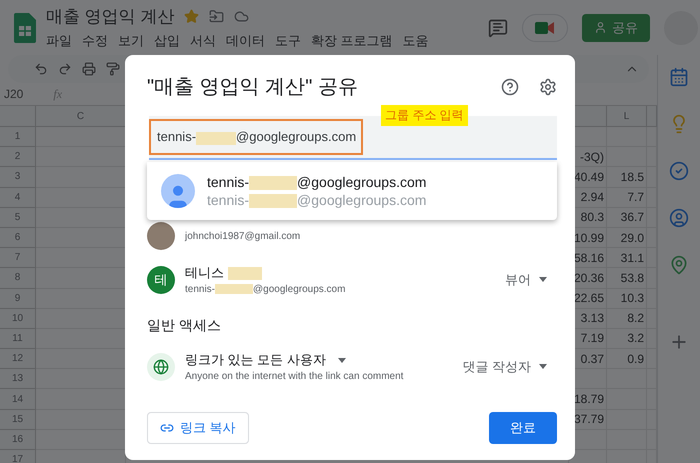 This screenshot has height=463, width=700. I want to click on copy-link-button: 링크 복사, so click(198, 428).